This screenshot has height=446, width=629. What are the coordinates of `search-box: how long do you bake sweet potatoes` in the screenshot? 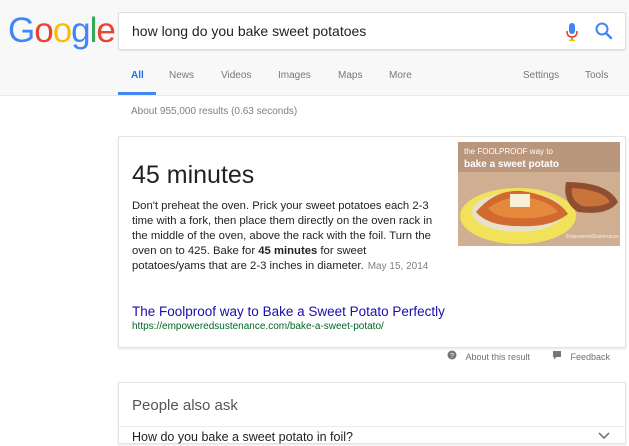 It's located at (372, 31).